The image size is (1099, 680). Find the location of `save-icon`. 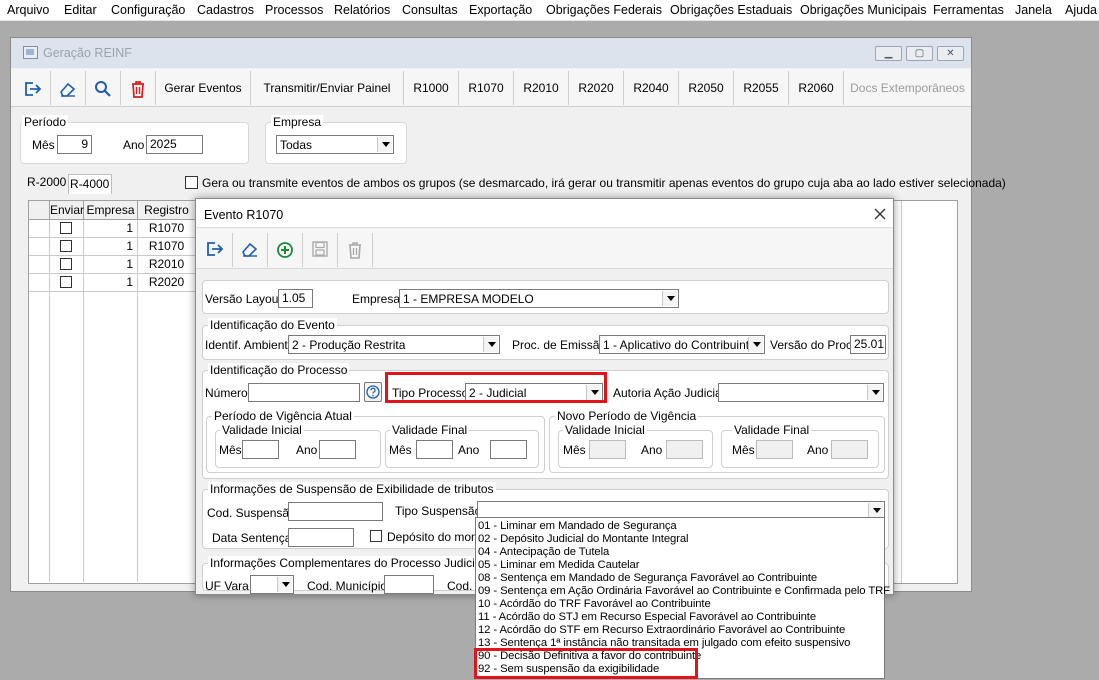

save-icon is located at coordinates (320, 249).